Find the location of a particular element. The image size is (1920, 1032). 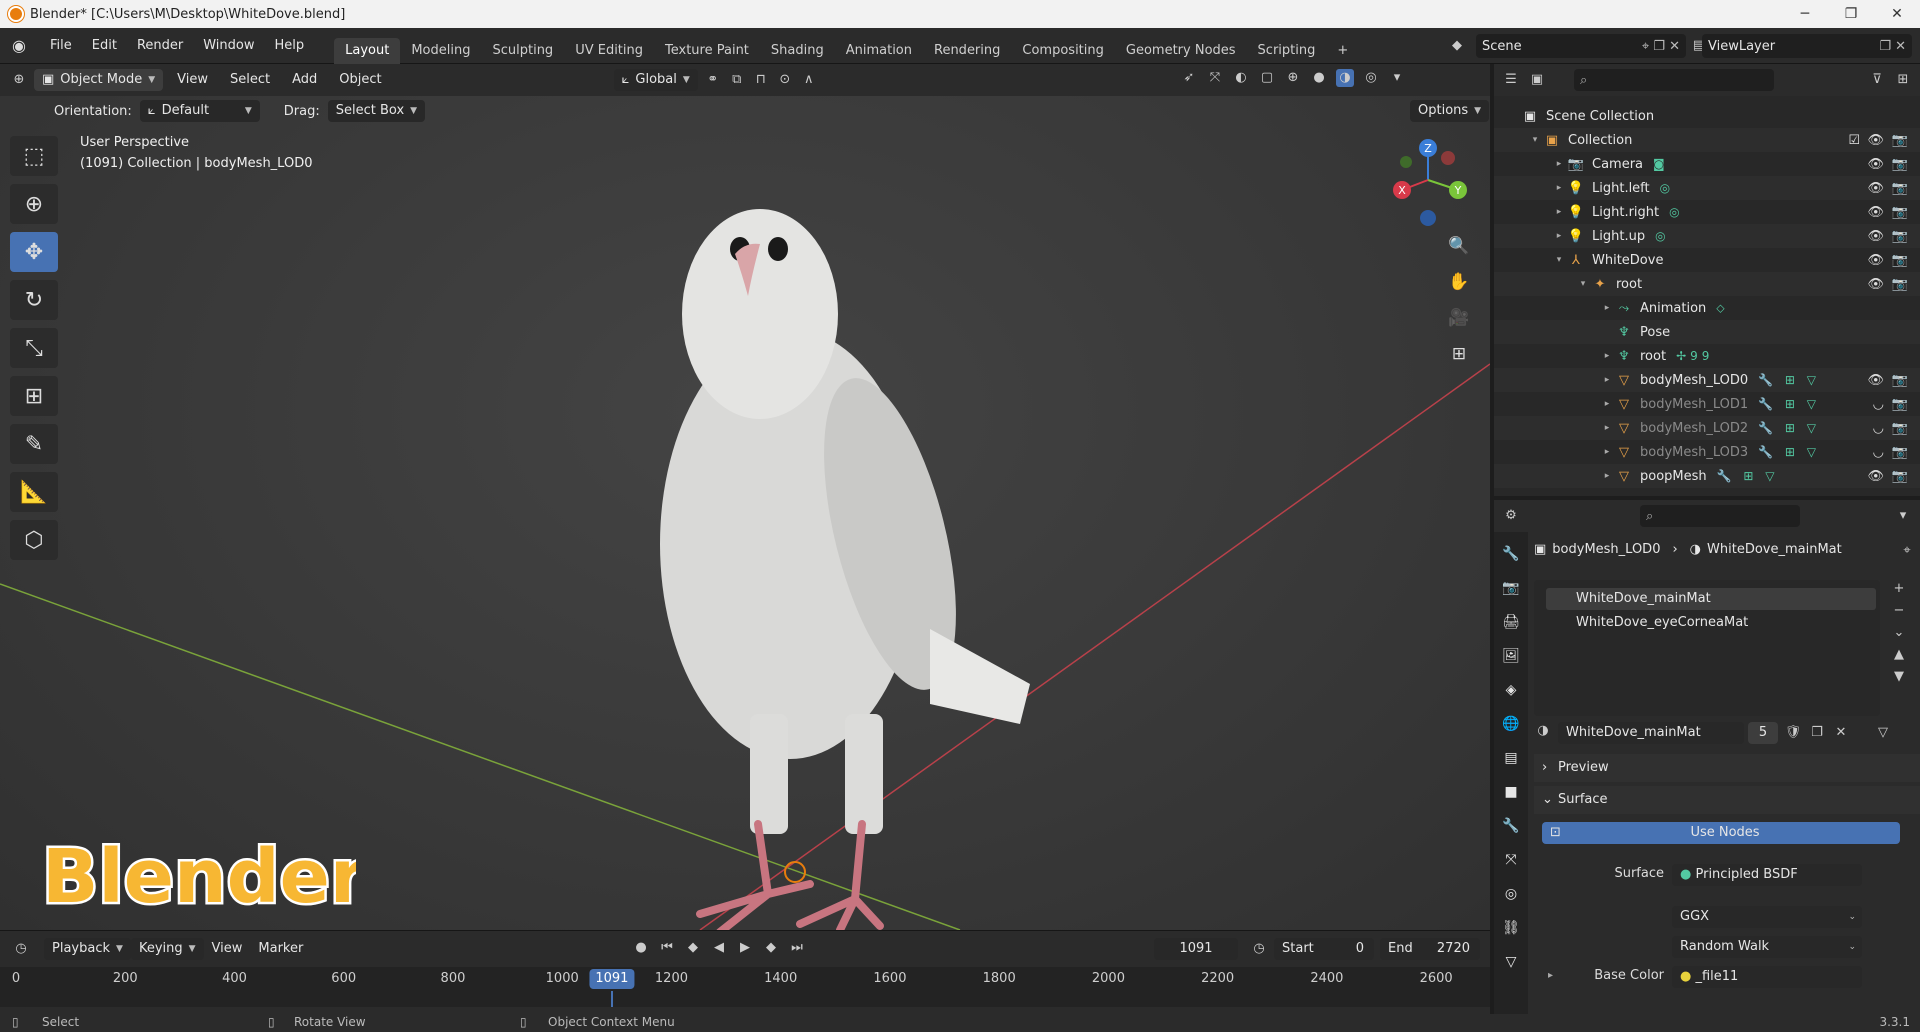

tab-scripting: Scripting is located at coordinates (1287, 51).